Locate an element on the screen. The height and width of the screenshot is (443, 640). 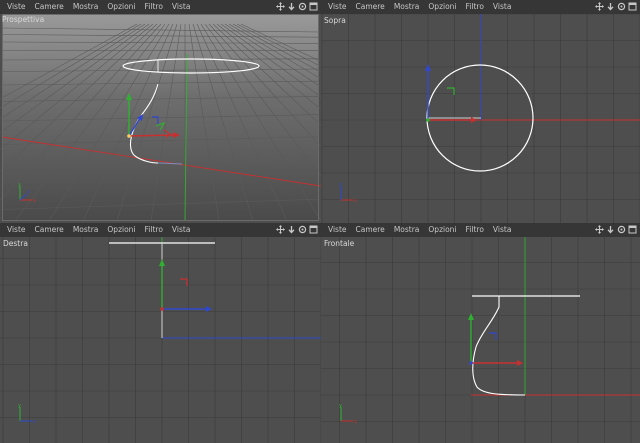
viewport-label-right: Destra is located at coordinates (15, 243).